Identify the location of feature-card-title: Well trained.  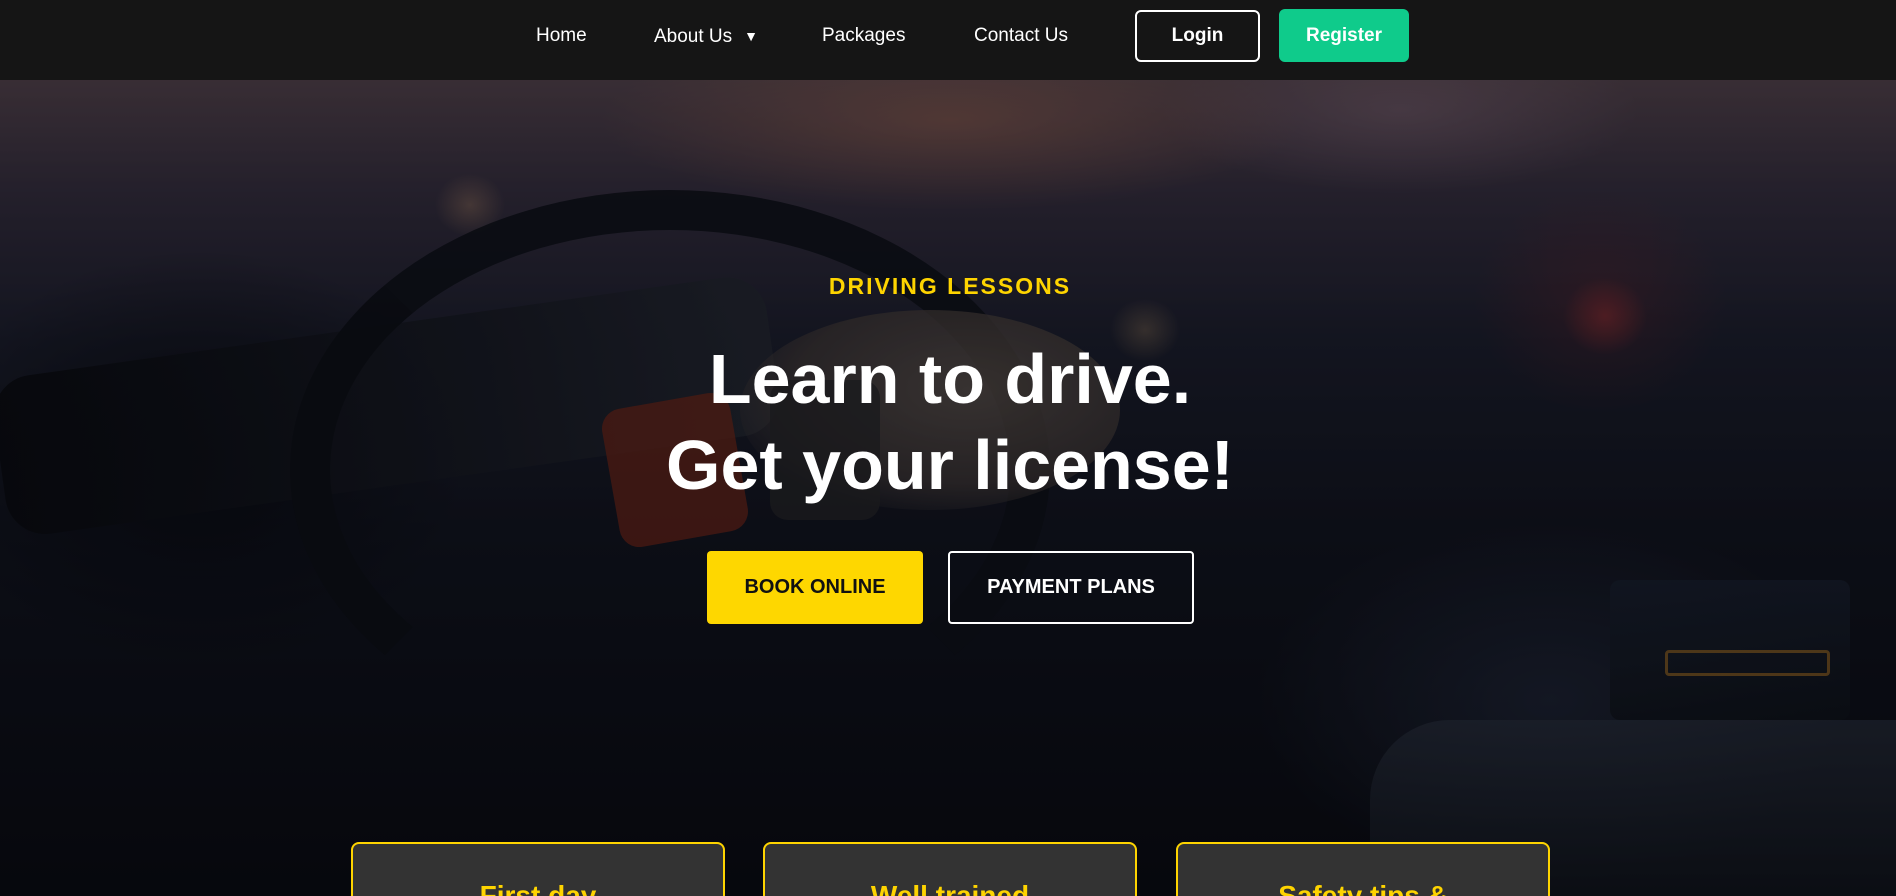
(950, 888).